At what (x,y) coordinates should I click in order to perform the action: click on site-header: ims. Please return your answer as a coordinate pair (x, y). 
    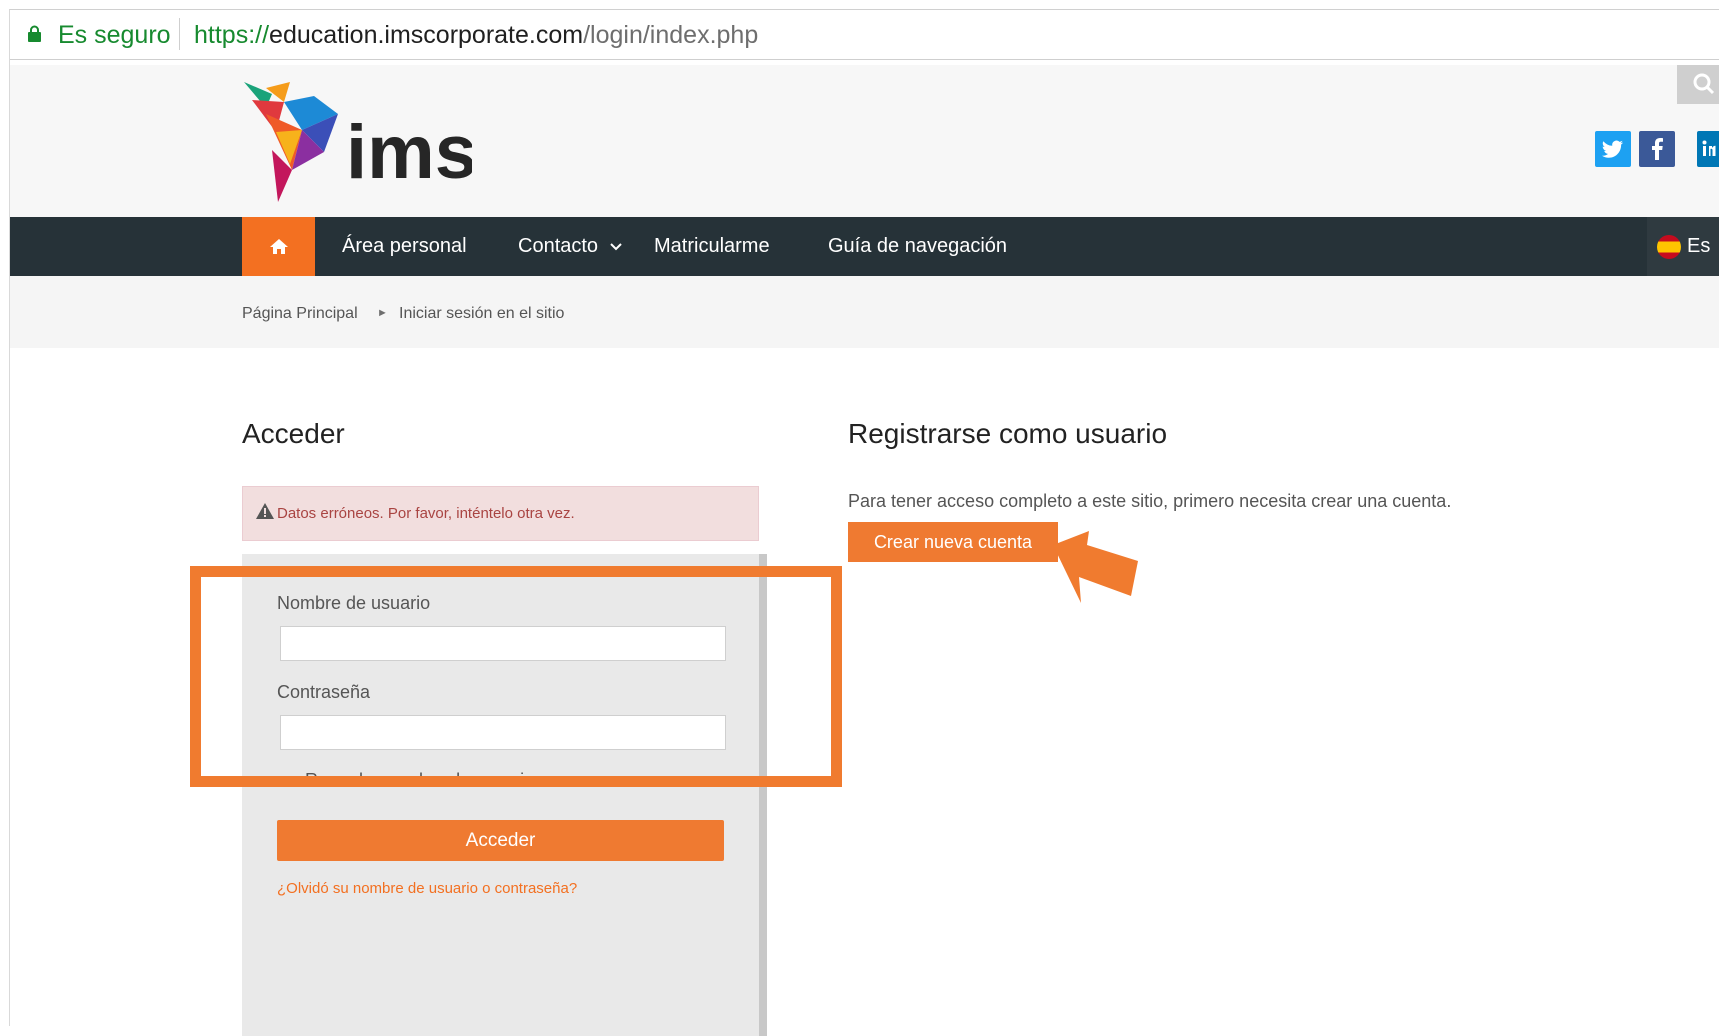
    Looking at the image, I should click on (864, 141).